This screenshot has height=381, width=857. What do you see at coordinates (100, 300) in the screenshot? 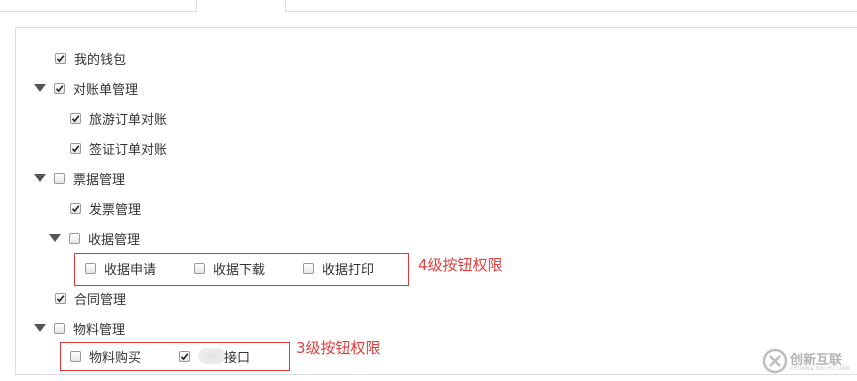
I see `tree-node-label: 合同管理` at bounding box center [100, 300].